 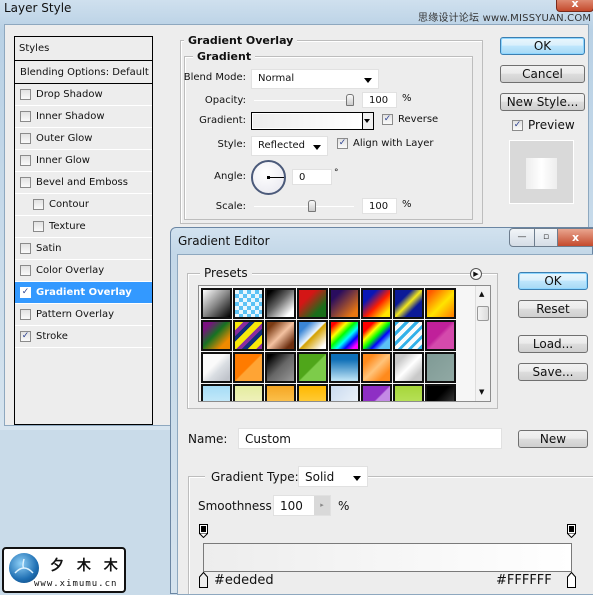 I want to click on opacity-input: 100, so click(x=379, y=100).